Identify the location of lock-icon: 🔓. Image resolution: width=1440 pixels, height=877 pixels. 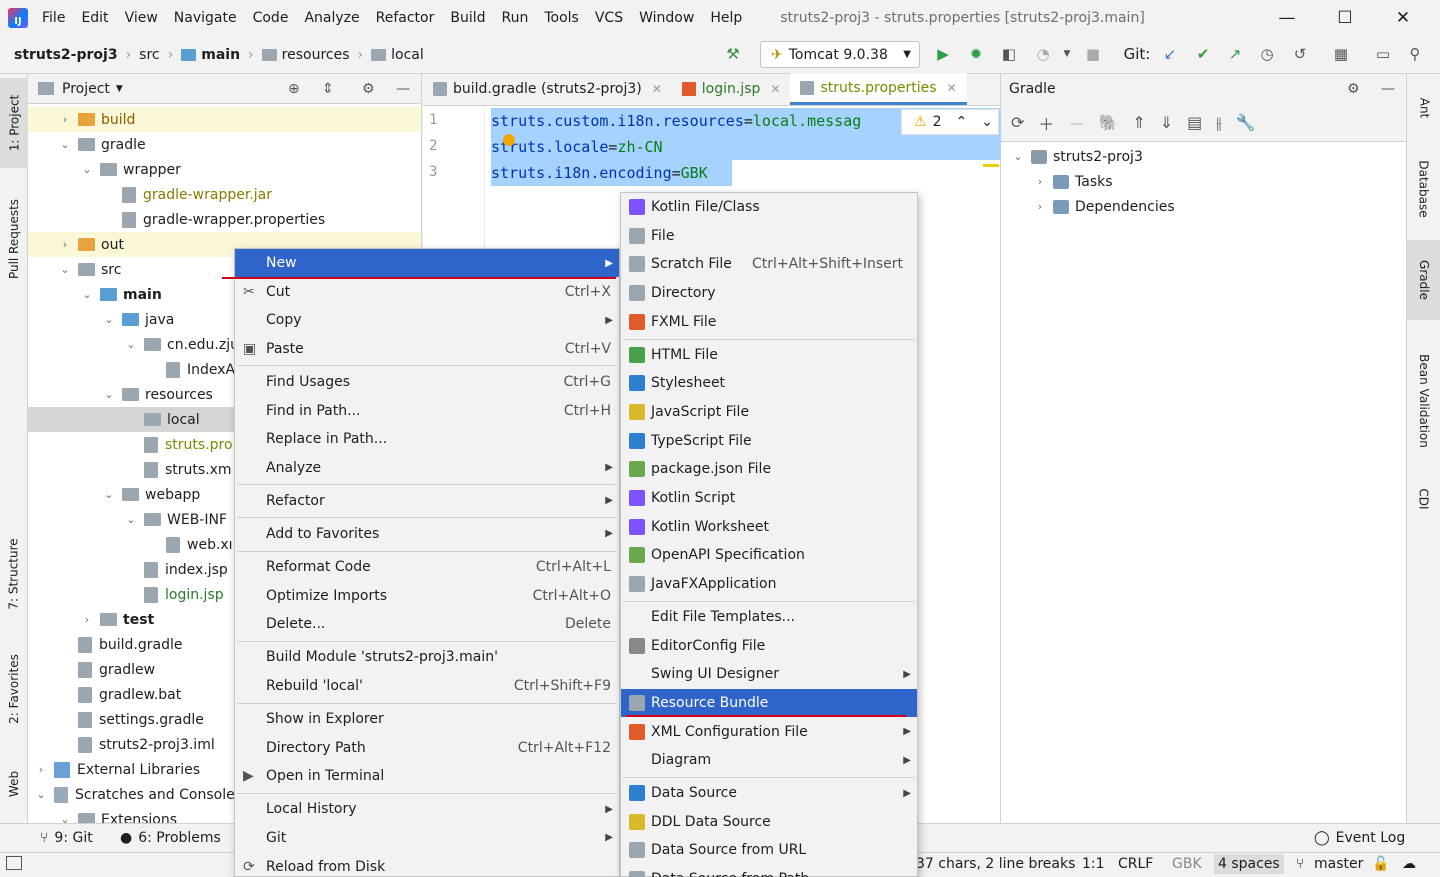
(1380, 864).